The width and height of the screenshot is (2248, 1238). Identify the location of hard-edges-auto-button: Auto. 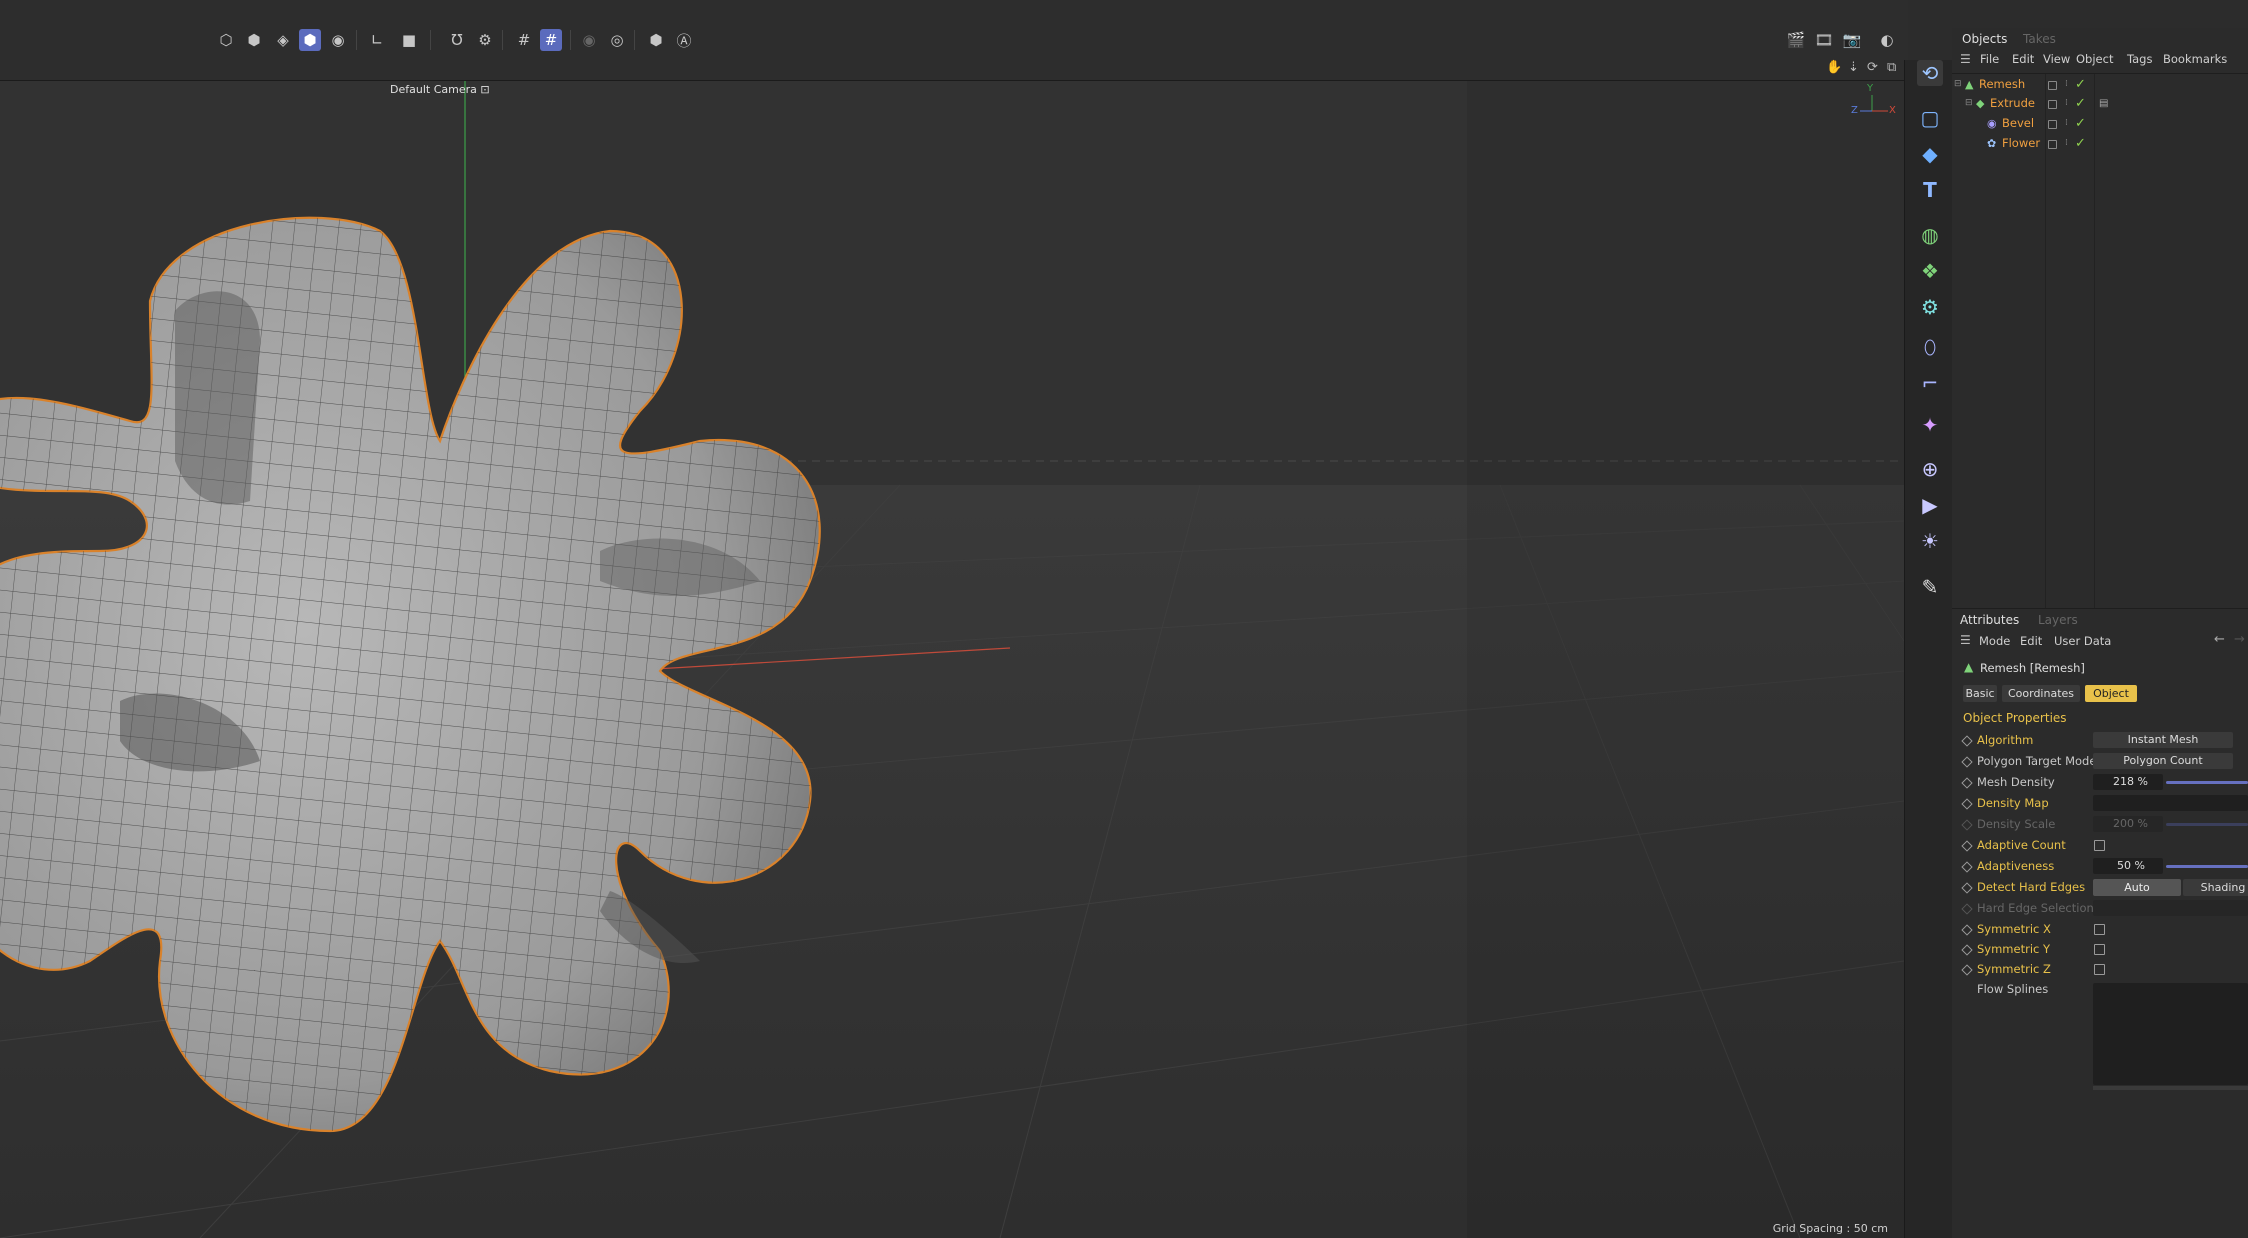
(2137, 887).